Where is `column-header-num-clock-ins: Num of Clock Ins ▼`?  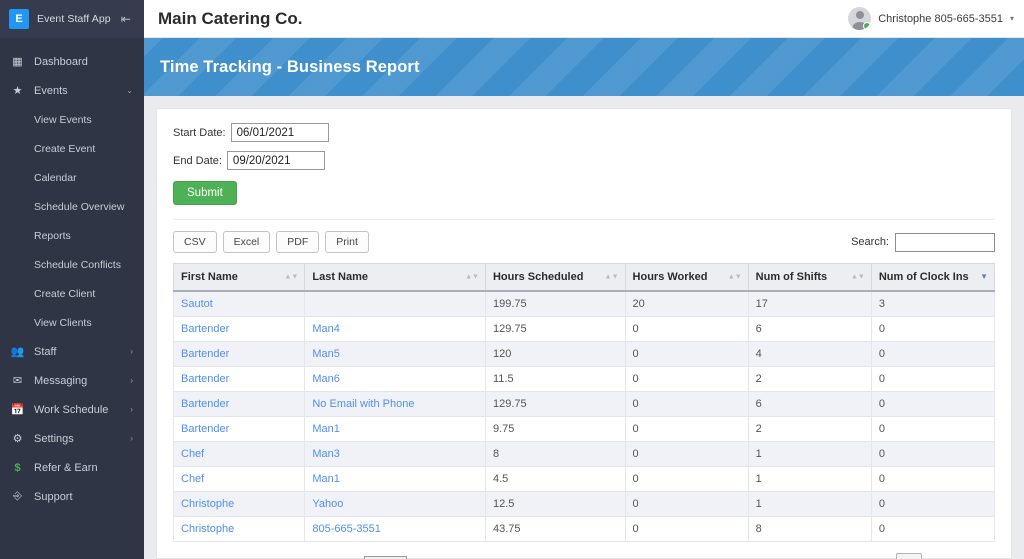
column-header-num-clock-ins: Num of Clock Ins ▼ is located at coordinates (933, 277).